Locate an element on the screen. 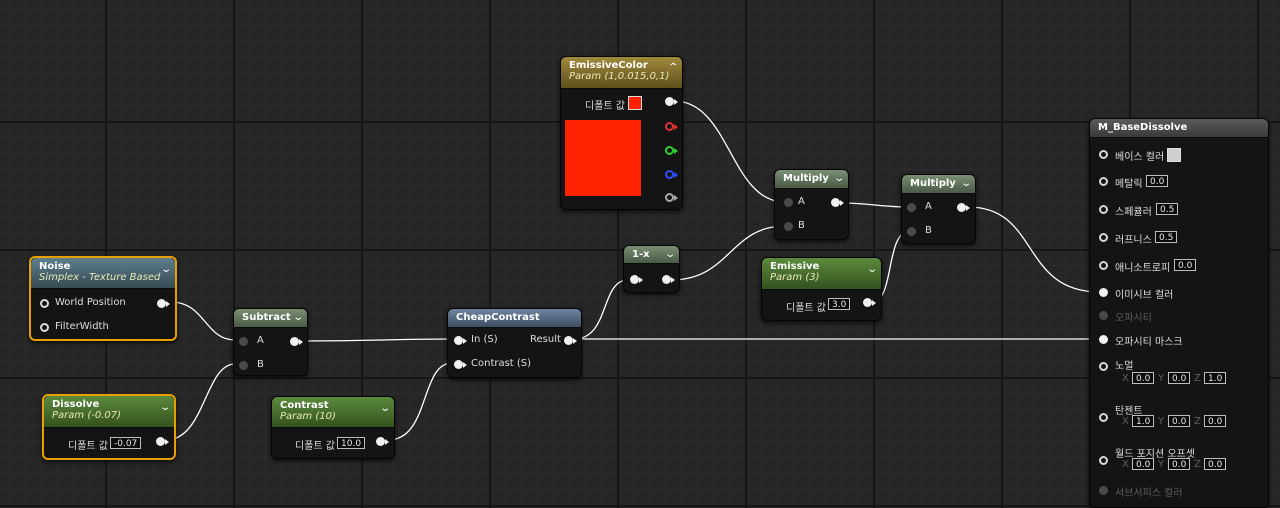  opacity-mask-input-pin is located at coordinates (1103, 339).